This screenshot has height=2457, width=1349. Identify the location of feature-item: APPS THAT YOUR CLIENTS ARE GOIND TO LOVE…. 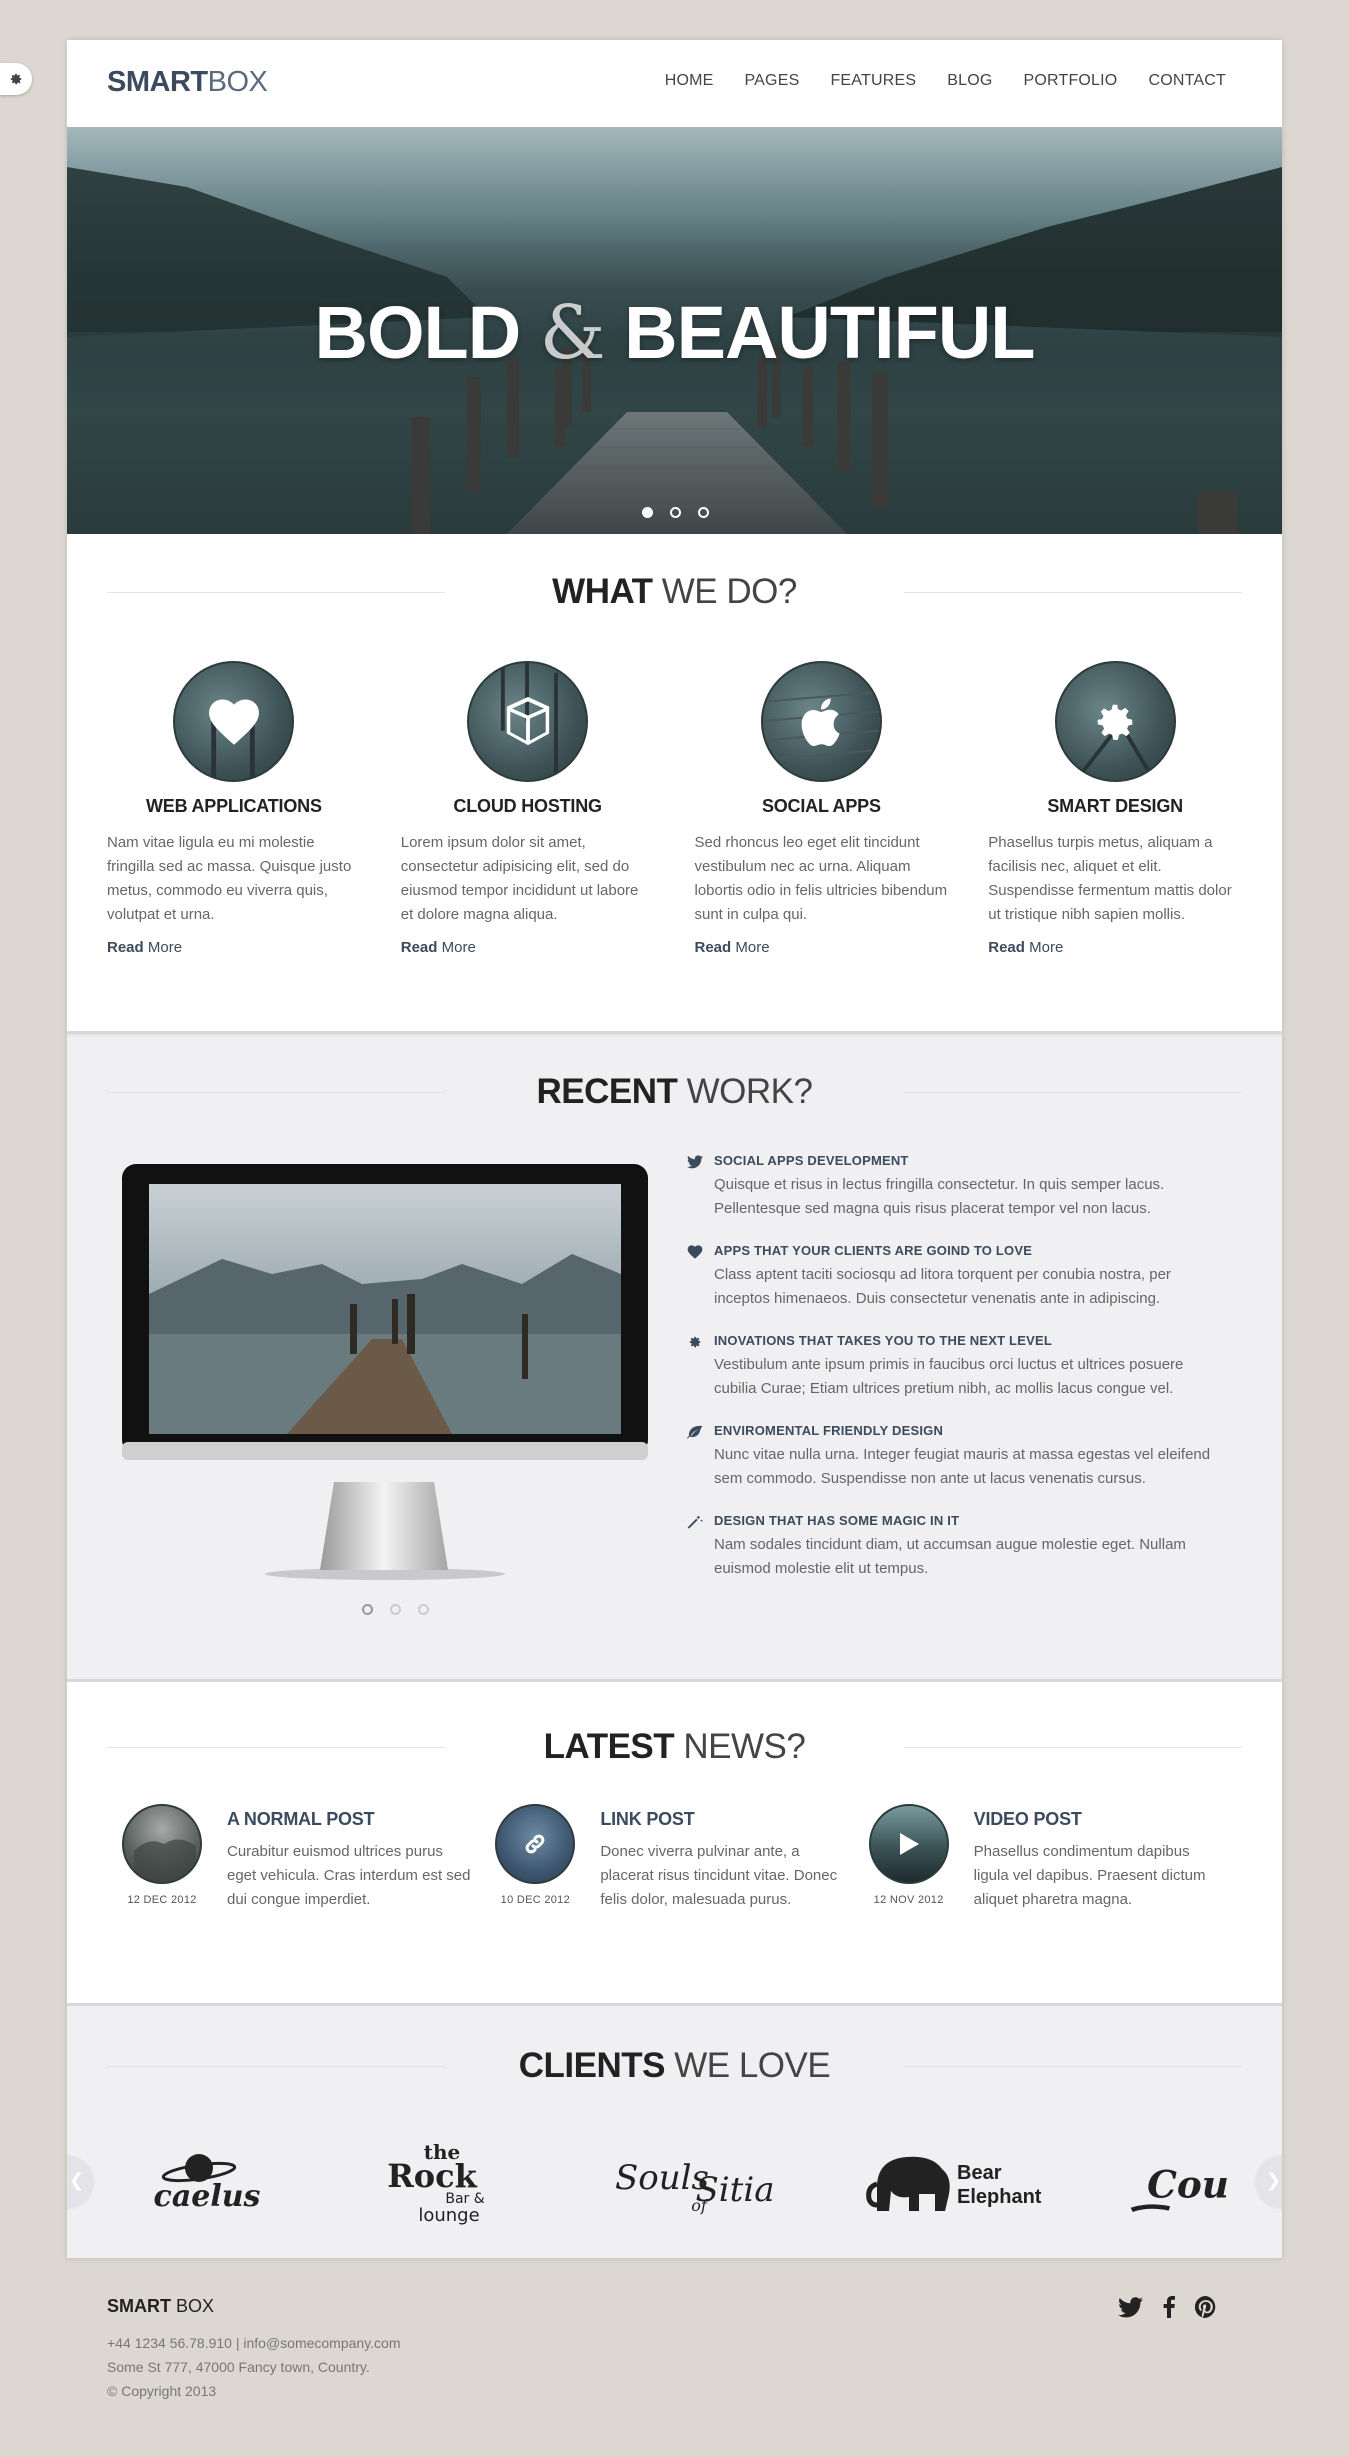
(957, 1277).